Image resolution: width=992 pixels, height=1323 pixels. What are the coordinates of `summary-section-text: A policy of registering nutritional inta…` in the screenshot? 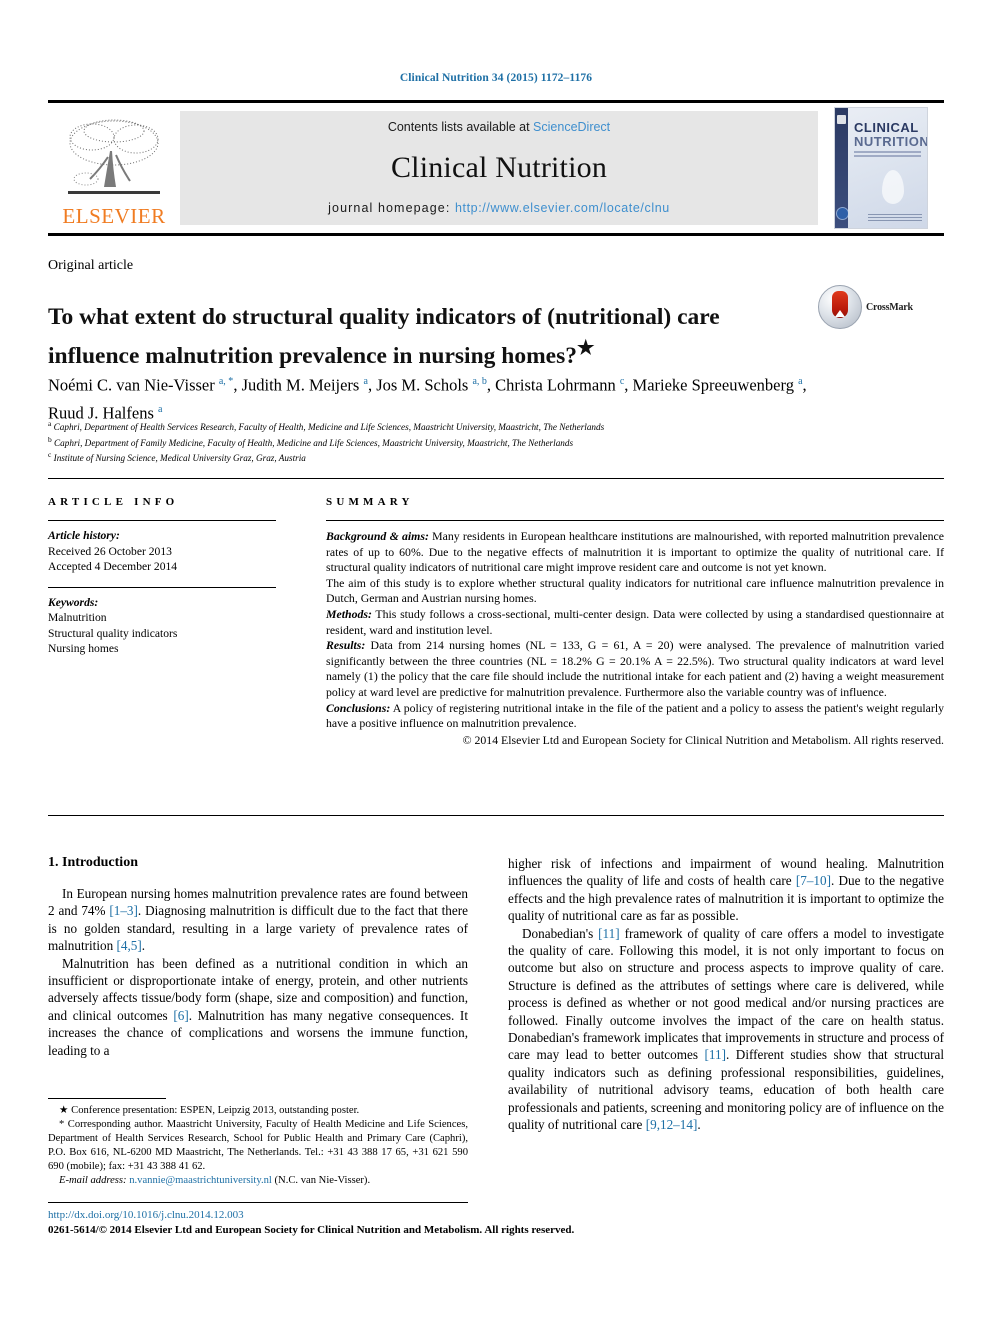 It's located at (635, 715).